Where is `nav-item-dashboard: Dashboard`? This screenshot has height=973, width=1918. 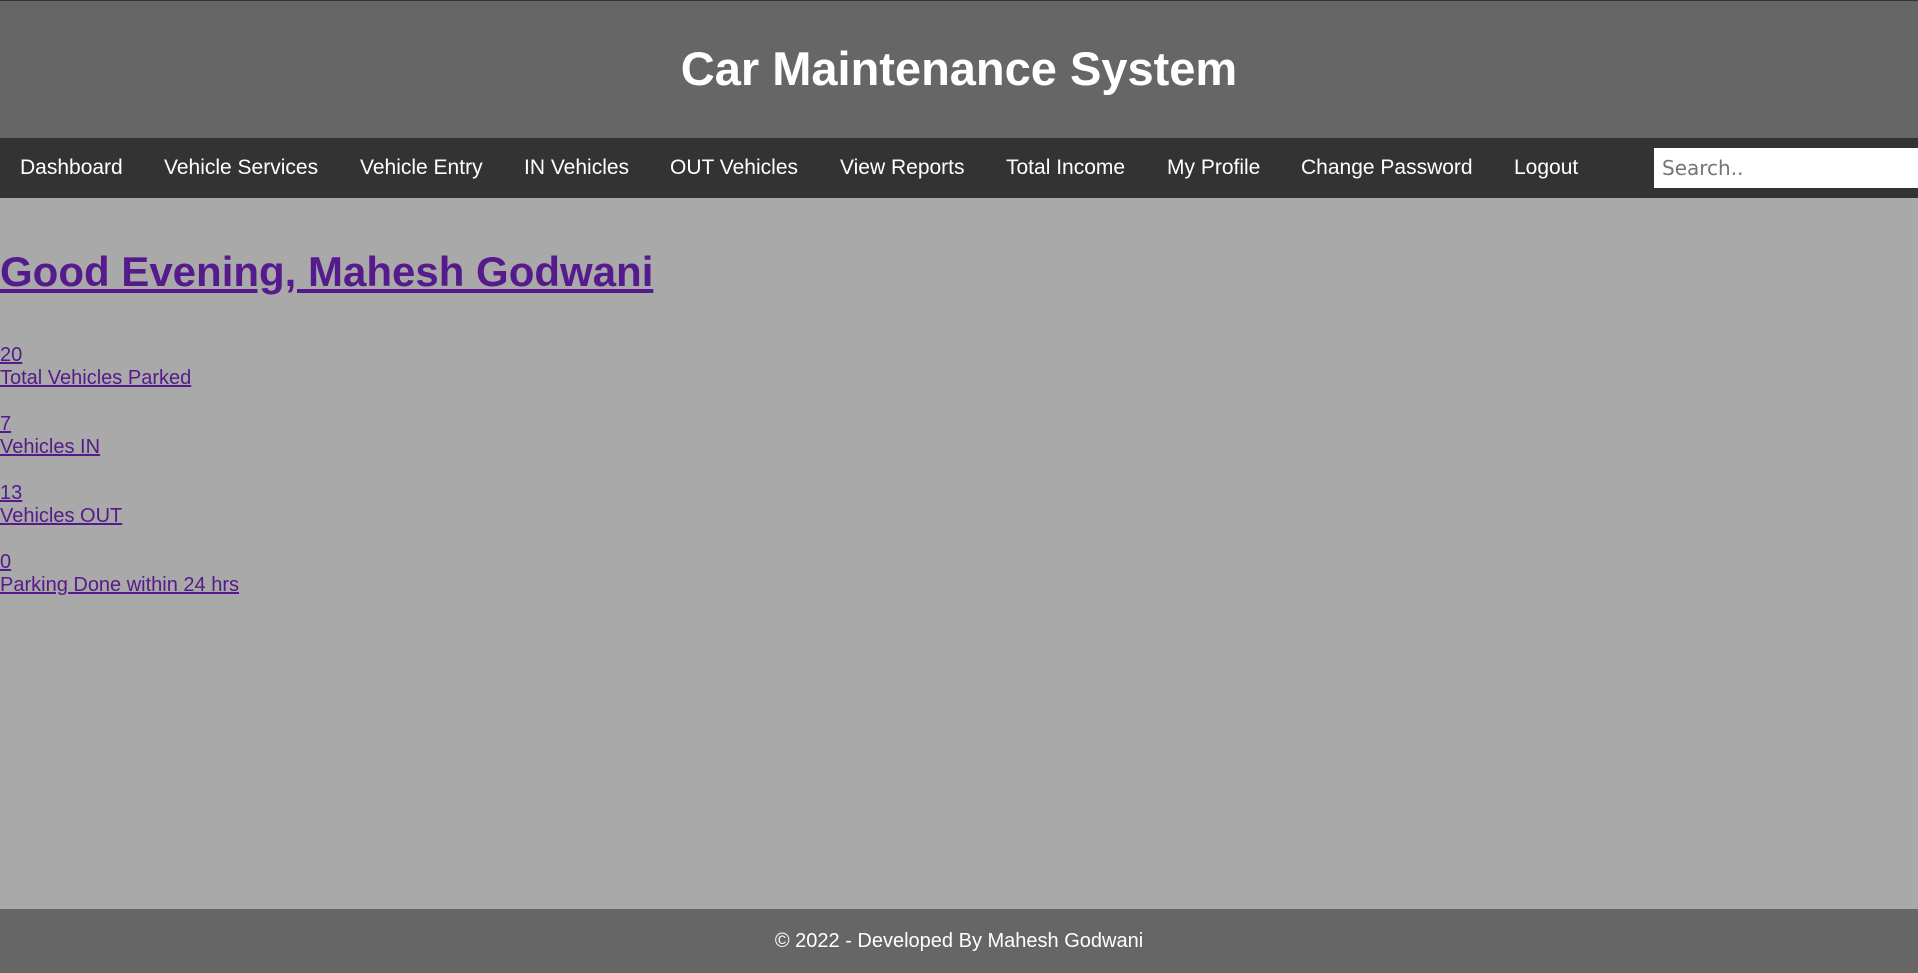 nav-item-dashboard: Dashboard is located at coordinates (71, 168).